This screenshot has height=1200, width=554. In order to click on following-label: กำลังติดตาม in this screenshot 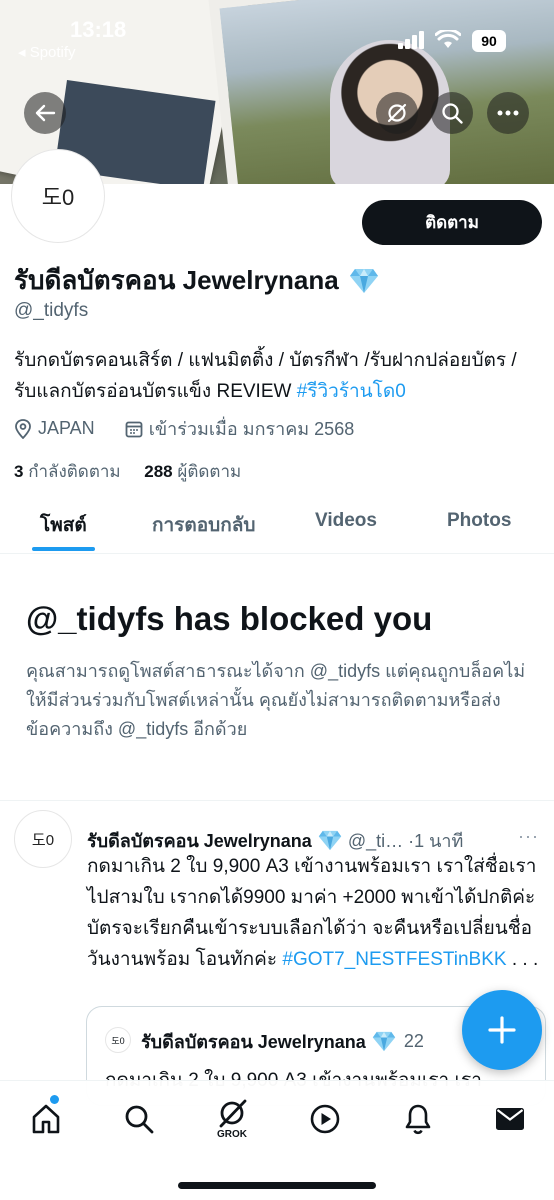, I will do `click(74, 471)`.